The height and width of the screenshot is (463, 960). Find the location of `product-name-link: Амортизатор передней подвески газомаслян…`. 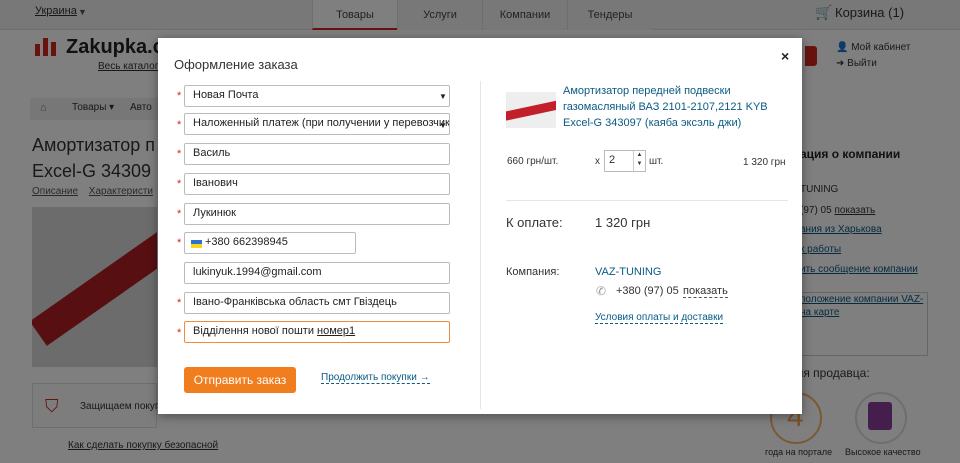

product-name-link: Амортизатор передней подвески газомаслян… is located at coordinates (678, 107).